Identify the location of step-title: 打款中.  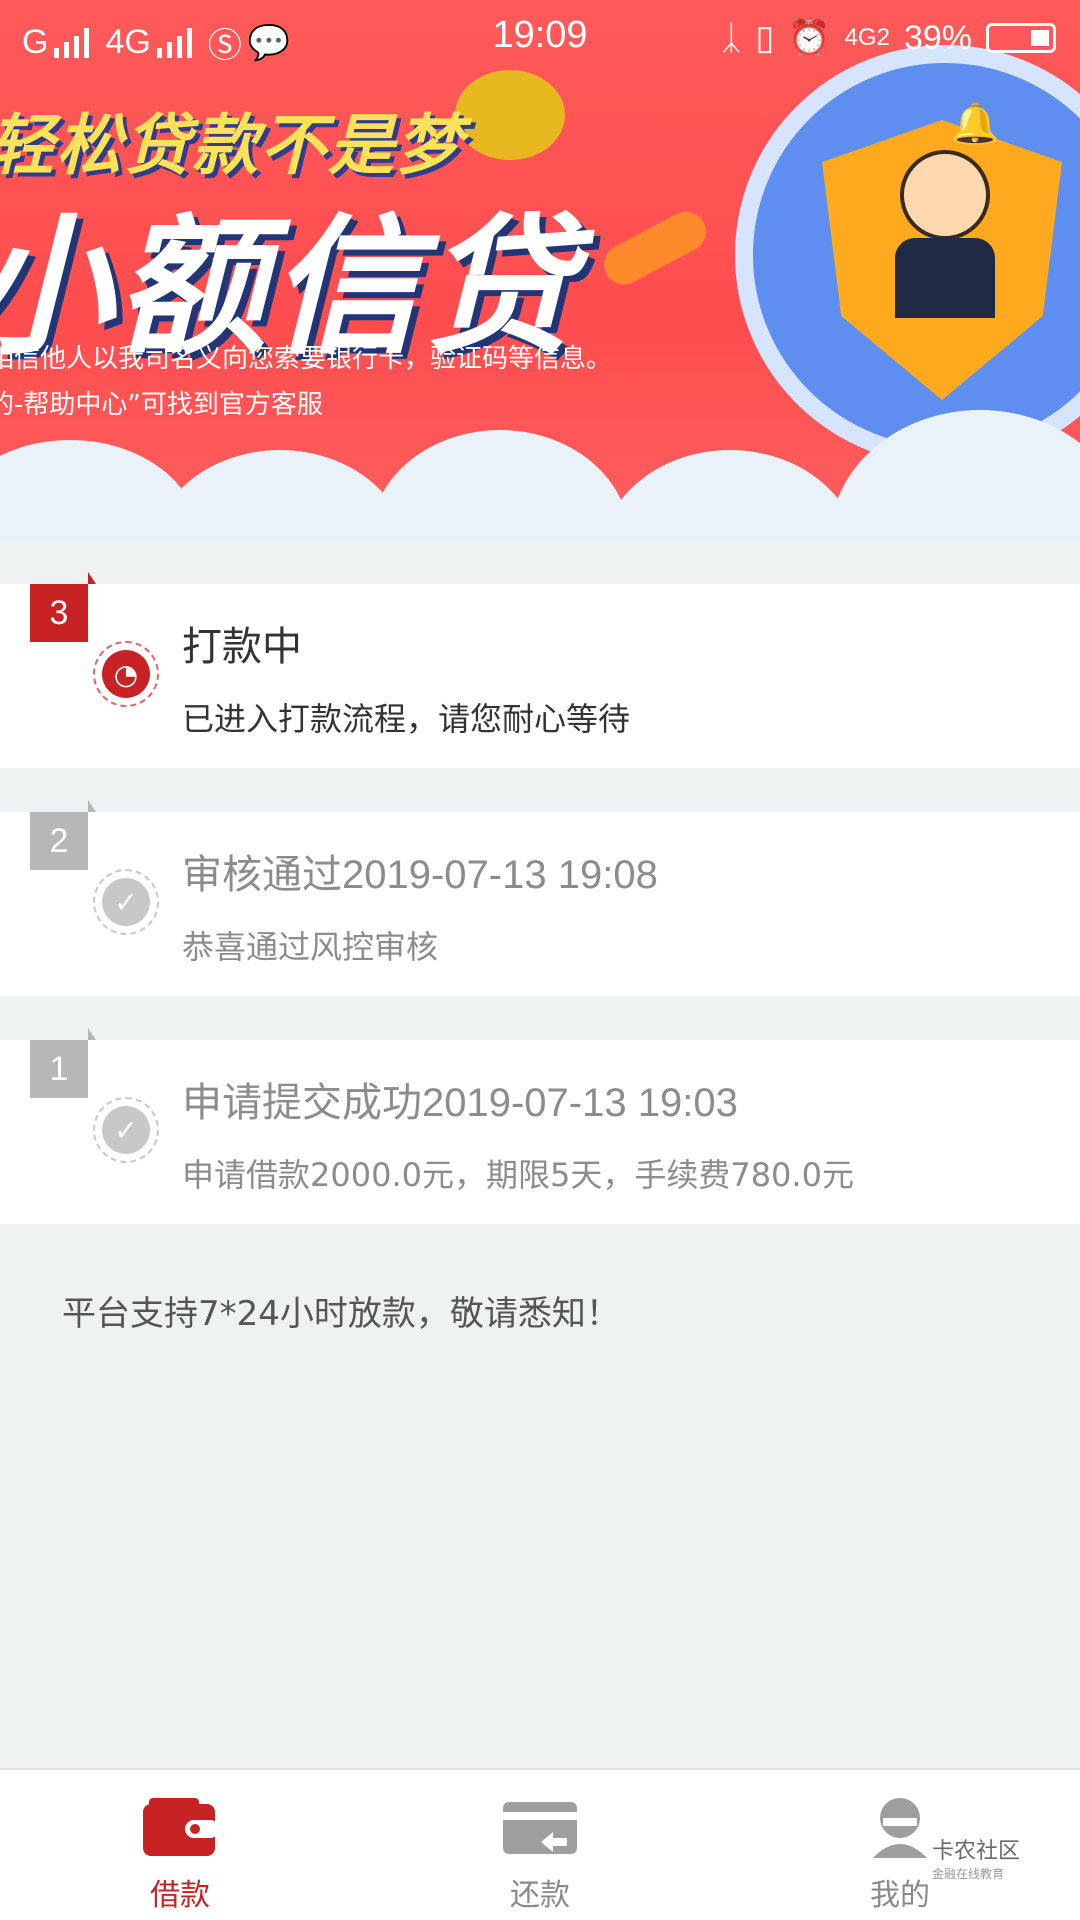
(242, 647).